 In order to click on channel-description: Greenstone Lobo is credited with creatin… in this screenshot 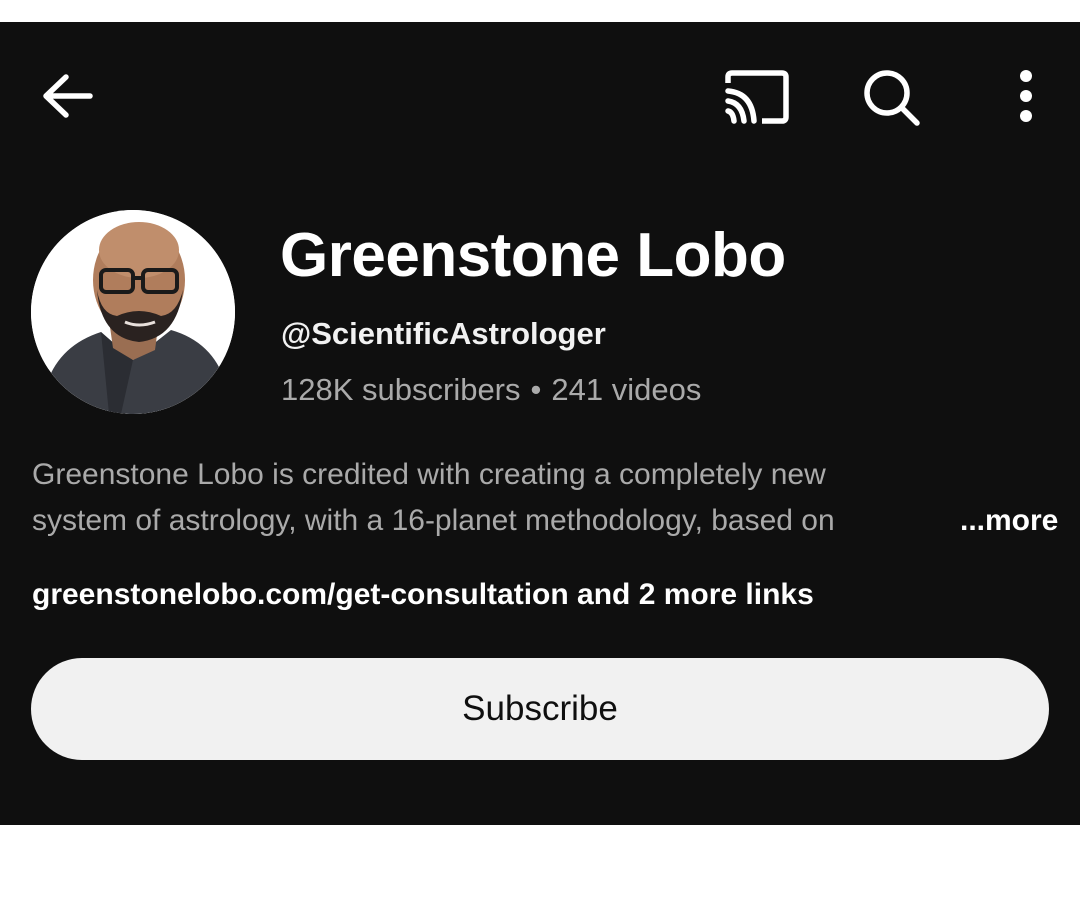, I will do `click(545, 498)`.